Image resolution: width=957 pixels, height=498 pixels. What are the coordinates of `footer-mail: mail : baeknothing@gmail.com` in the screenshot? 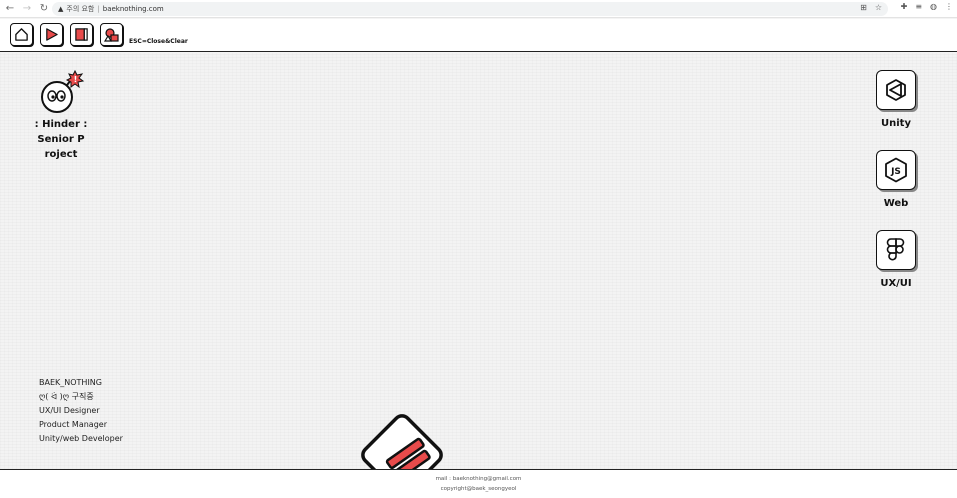 It's located at (478, 479).